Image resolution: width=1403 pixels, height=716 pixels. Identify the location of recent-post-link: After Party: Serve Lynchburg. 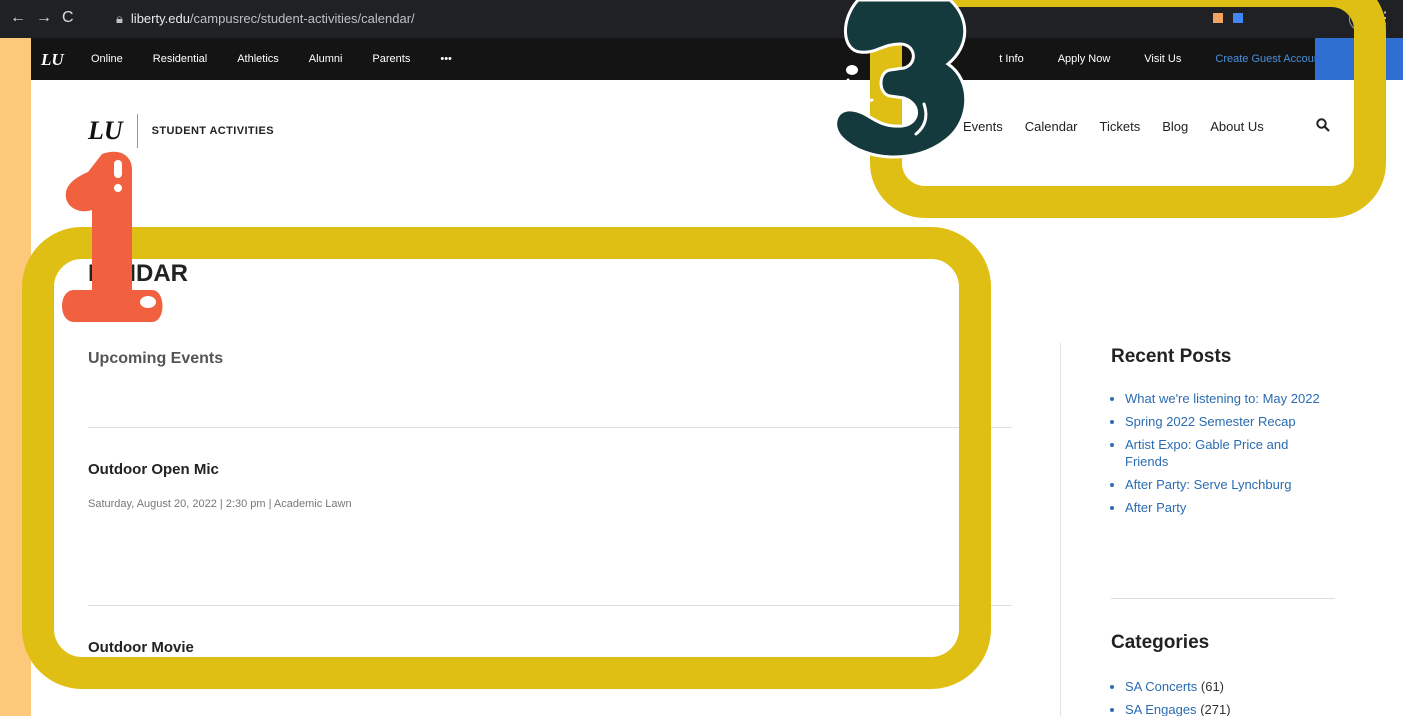
(1230, 484).